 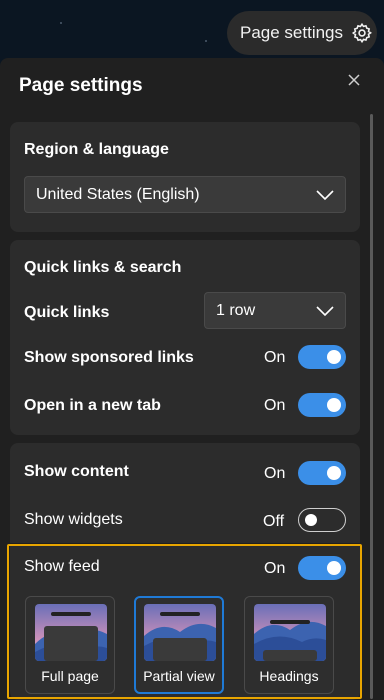 What do you see at coordinates (179, 676) in the screenshot?
I see `partial-view-label: Partial view` at bounding box center [179, 676].